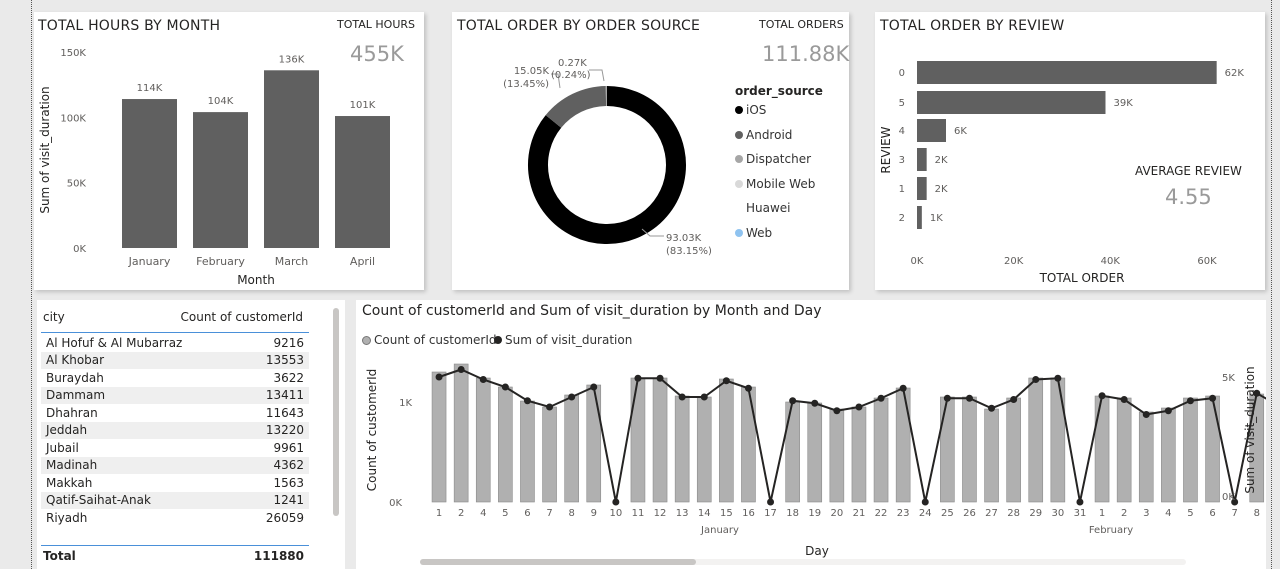 The image size is (1280, 569). Describe the element at coordinates (73, 118) in the screenshot. I see `hours-ytick-label: 100K` at that location.